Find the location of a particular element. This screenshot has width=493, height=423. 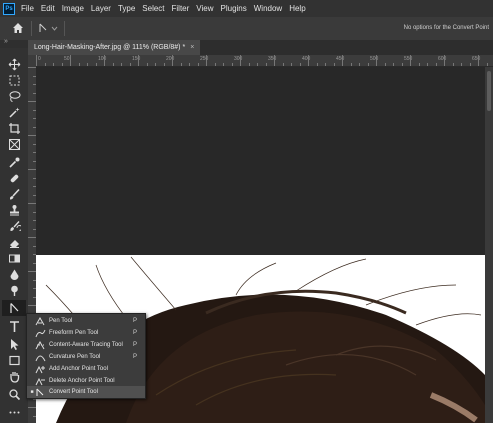

rectangle-tool is located at coordinates (14, 360).